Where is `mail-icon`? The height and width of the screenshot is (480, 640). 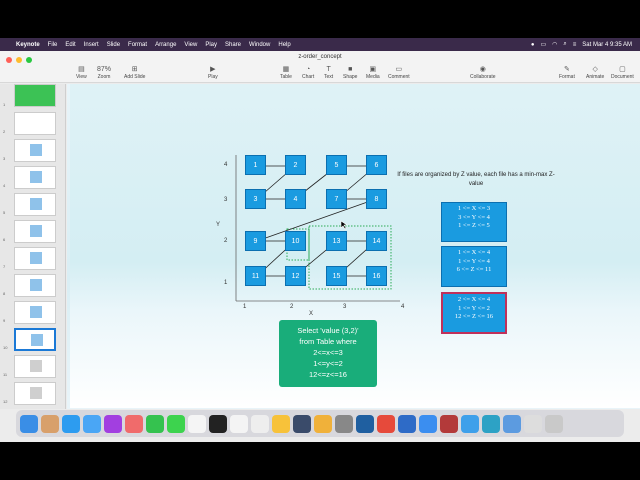 mail-icon is located at coordinates (92, 423).